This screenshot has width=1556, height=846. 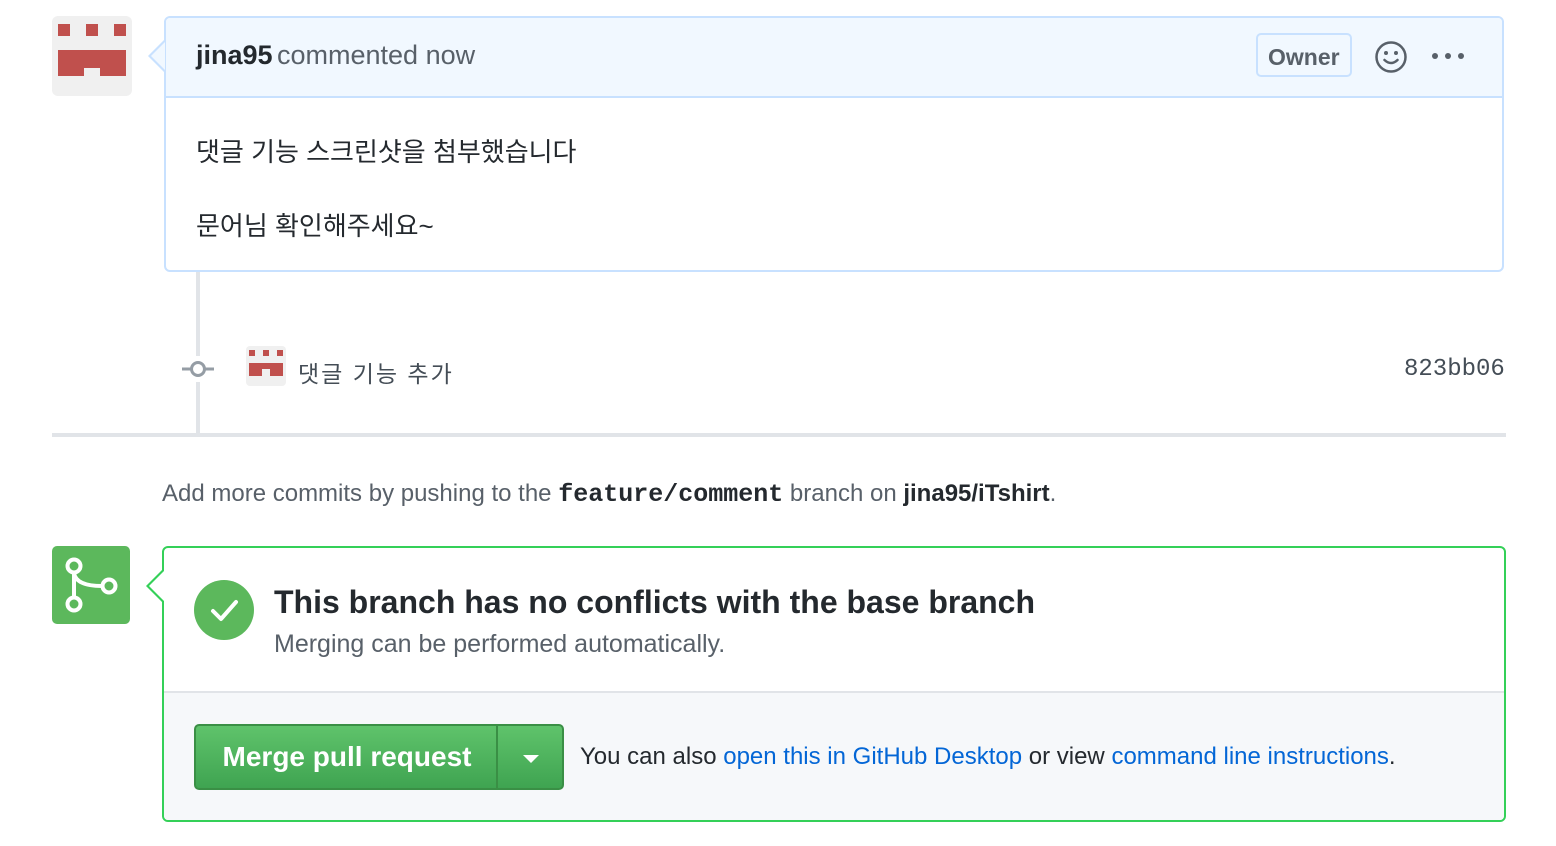 I want to click on comment-header: jina95 commented now Owner, so click(x=834, y=58).